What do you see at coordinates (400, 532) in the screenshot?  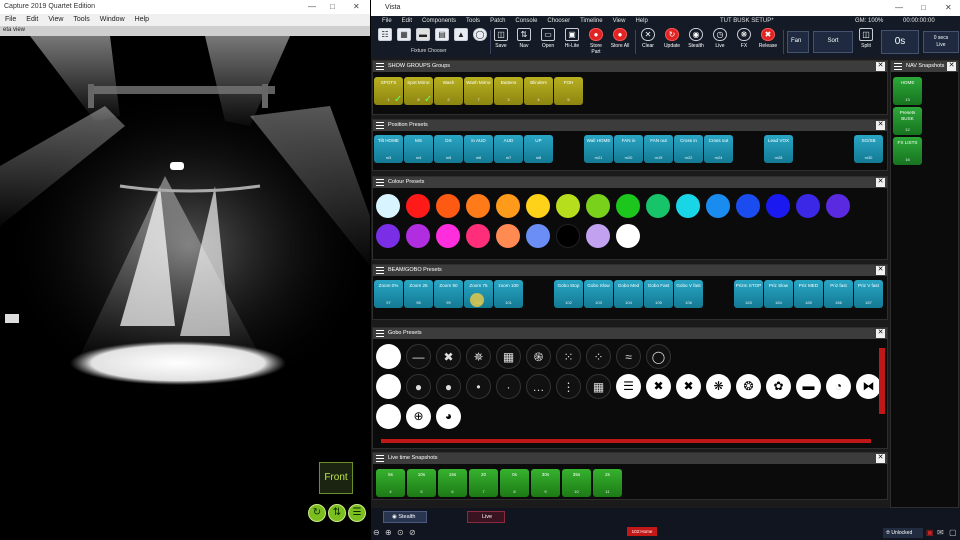 I see `zoom-fit-icon: ⊙` at bounding box center [400, 532].